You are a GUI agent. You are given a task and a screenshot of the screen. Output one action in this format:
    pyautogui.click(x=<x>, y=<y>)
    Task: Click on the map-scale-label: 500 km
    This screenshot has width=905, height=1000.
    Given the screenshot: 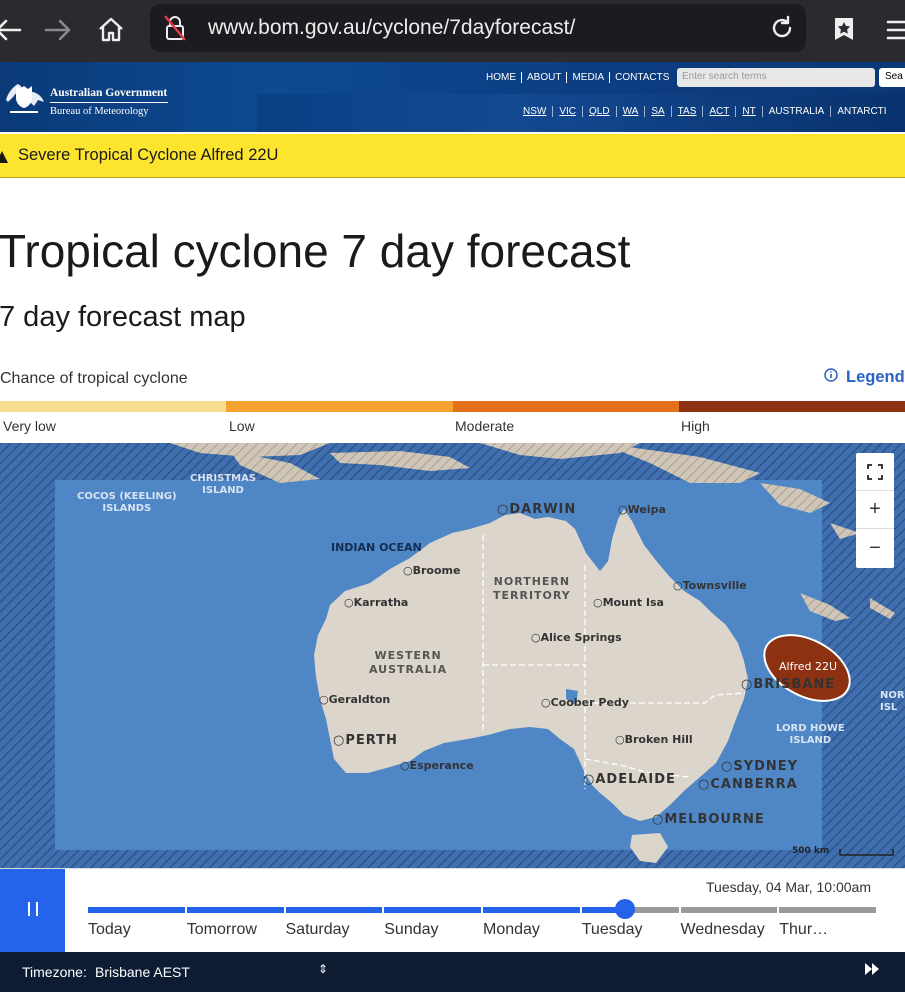 What is the action you would take?
    pyautogui.click(x=811, y=851)
    